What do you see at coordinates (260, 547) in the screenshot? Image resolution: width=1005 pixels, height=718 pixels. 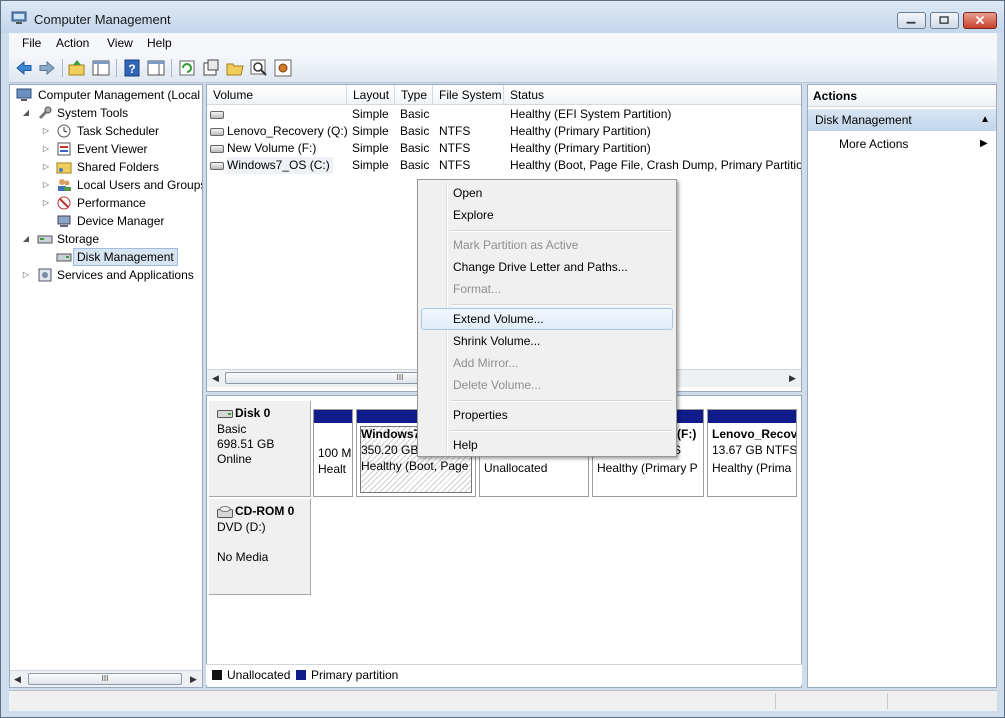 I see `cdrom-0-info: CD-ROM 0 DVD (D:) No Media` at bounding box center [260, 547].